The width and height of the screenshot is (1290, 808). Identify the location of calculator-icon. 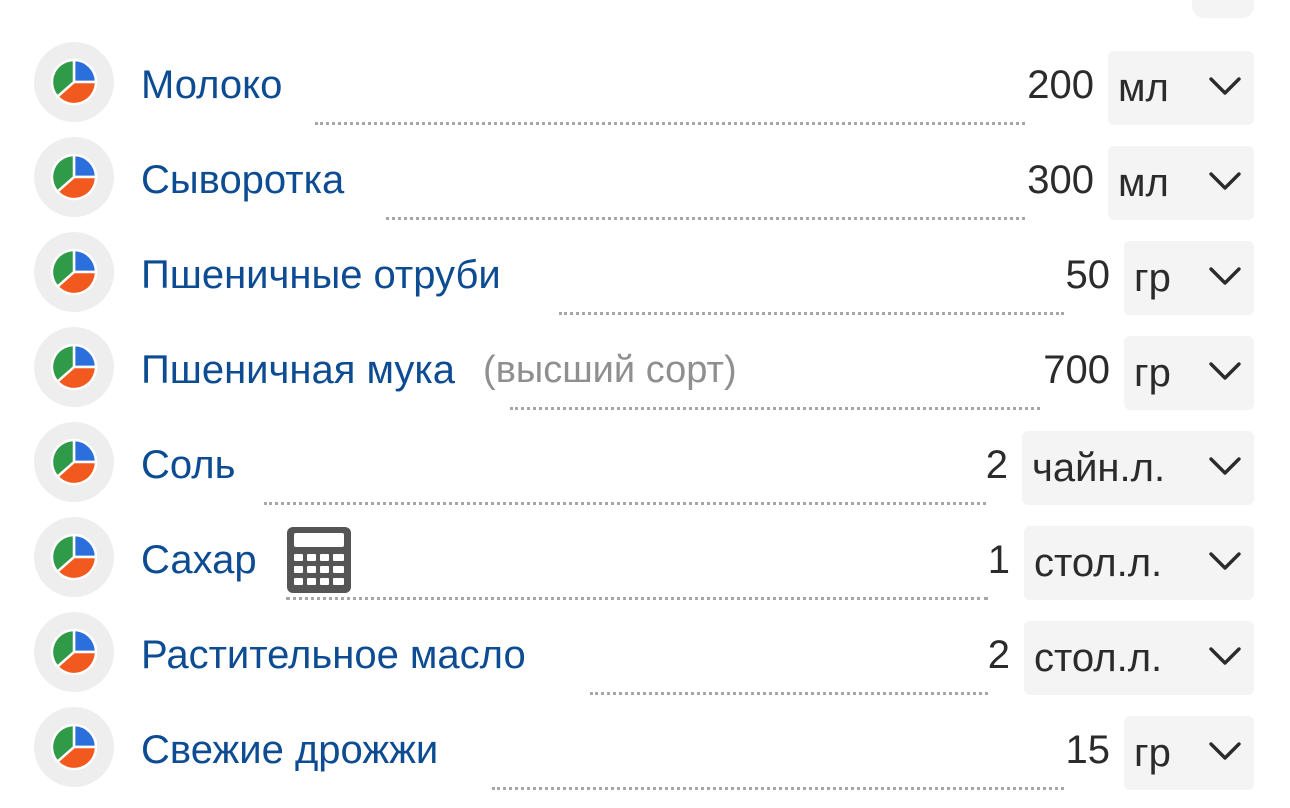
(319, 560).